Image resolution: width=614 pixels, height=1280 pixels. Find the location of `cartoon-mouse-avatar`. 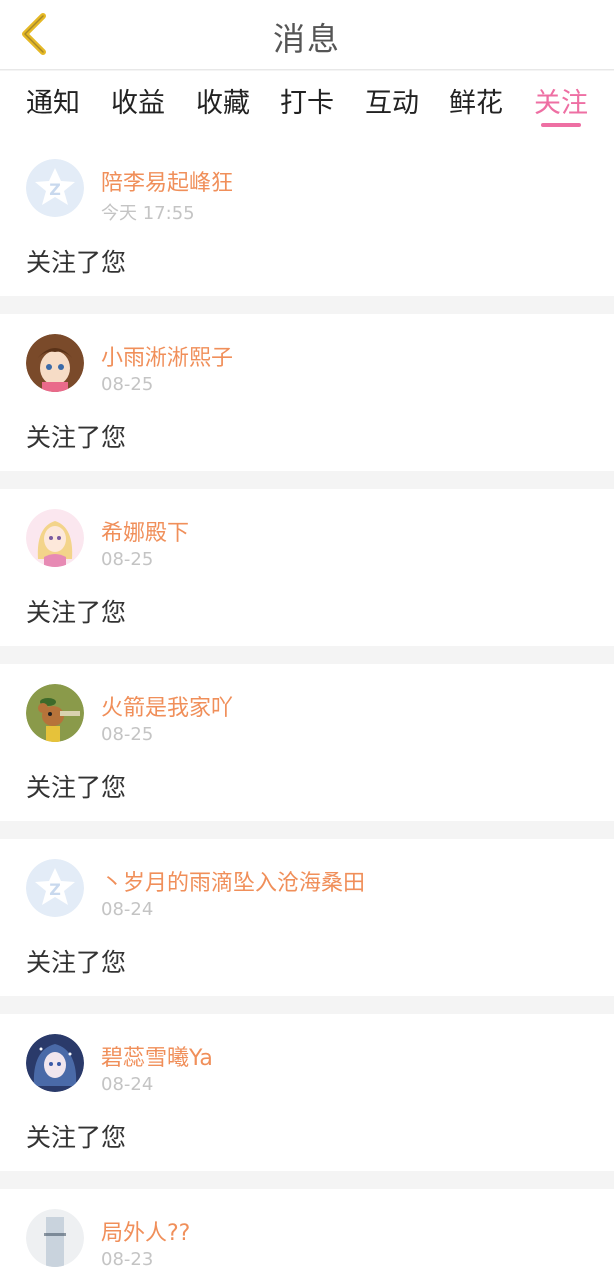

cartoon-mouse-avatar is located at coordinates (55, 713).